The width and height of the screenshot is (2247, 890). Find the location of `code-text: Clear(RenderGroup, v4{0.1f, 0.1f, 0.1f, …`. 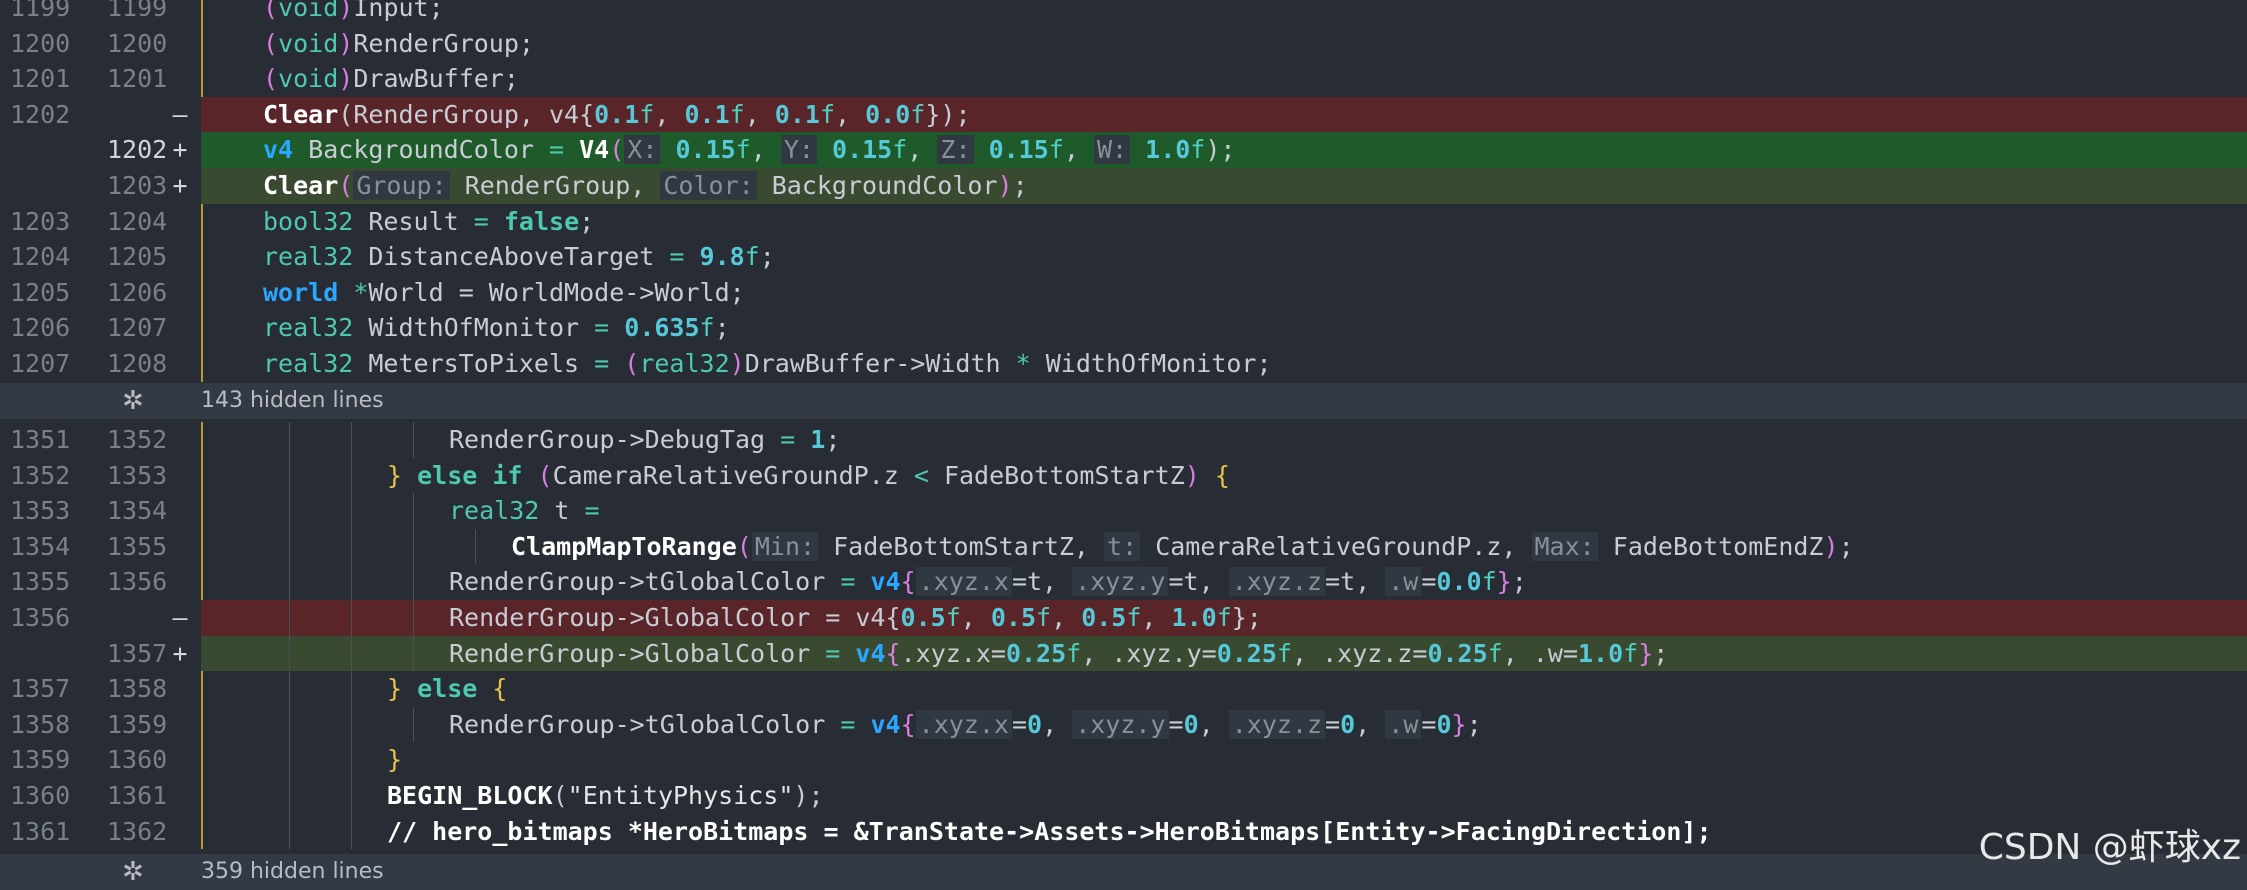

code-text: Clear(RenderGroup, v4{0.1f, 0.1f, 0.1f, … is located at coordinates (1224, 114).